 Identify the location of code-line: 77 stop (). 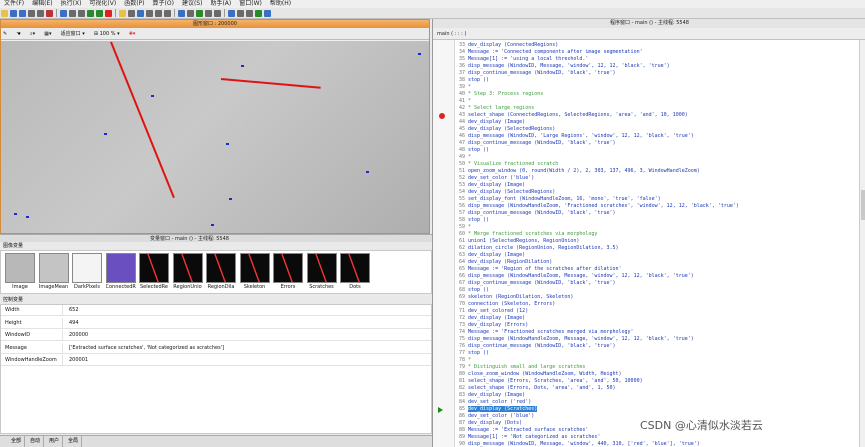
(657, 353).